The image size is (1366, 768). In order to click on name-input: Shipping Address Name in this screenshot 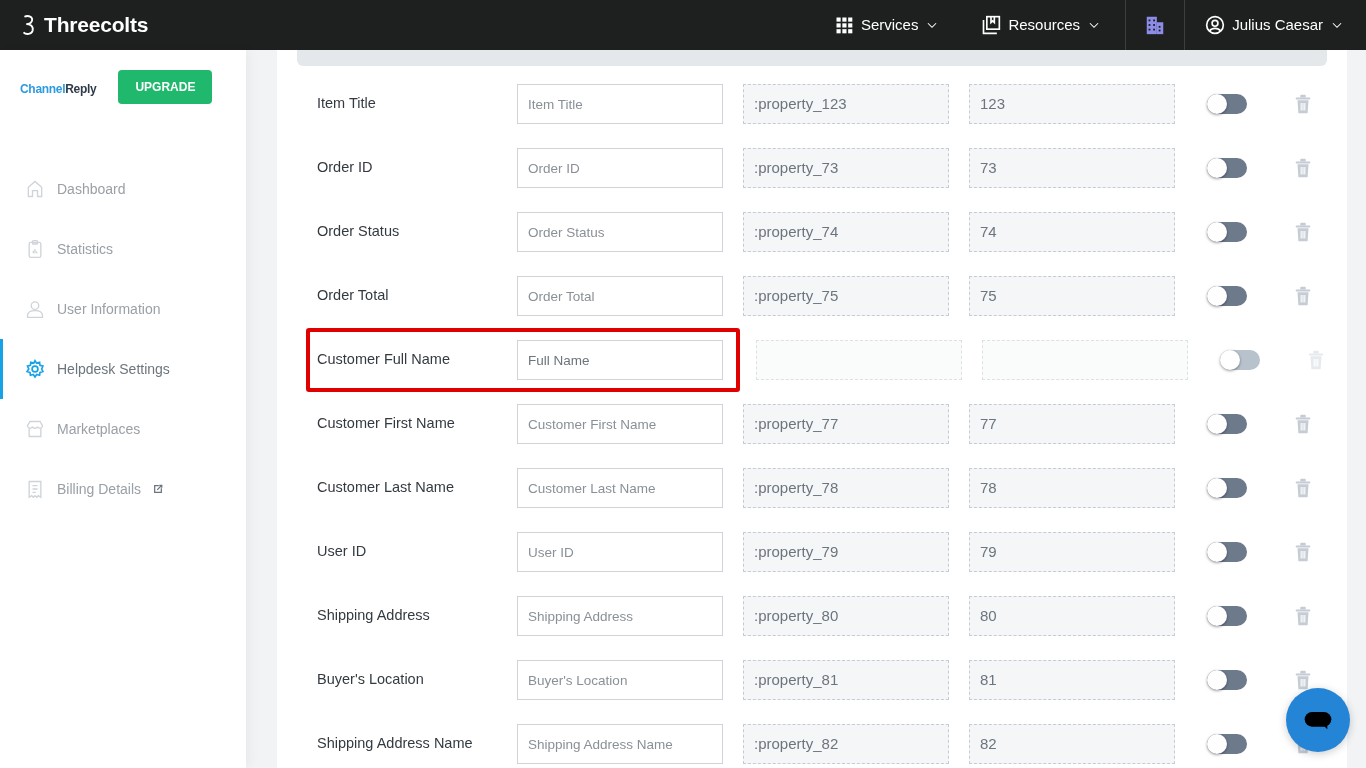, I will do `click(620, 744)`.